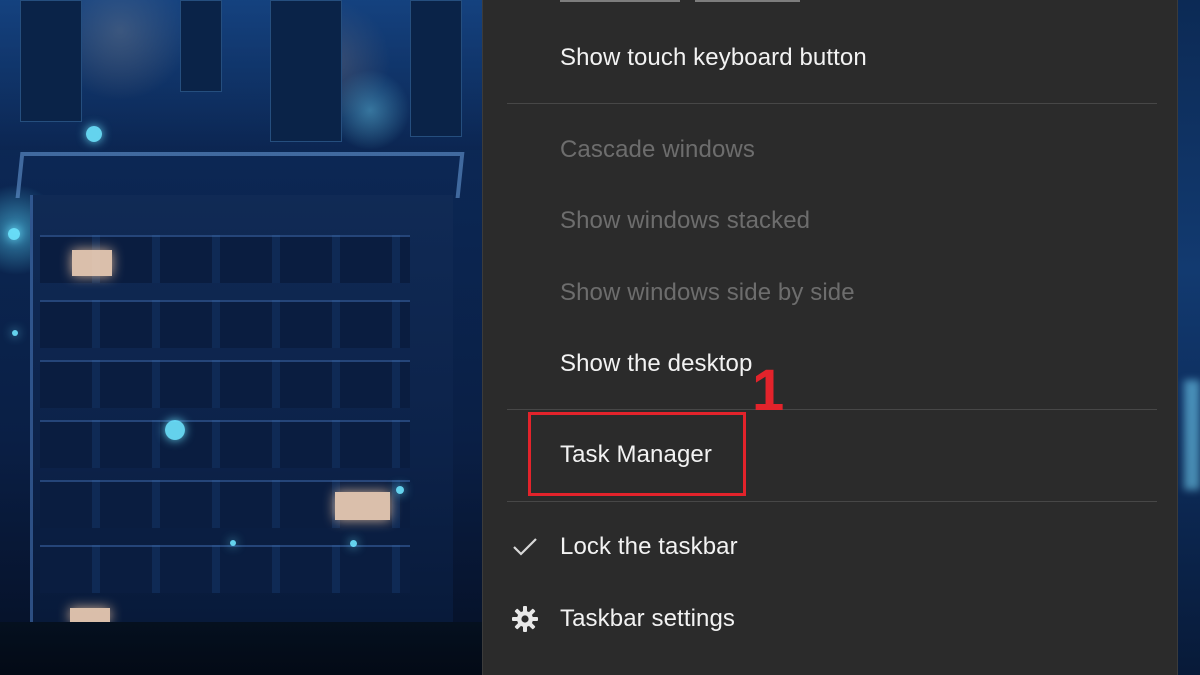 This screenshot has width=1200, height=675. Describe the element at coordinates (707, 292) in the screenshot. I see `menu-item-label: Show windows side by side` at that location.